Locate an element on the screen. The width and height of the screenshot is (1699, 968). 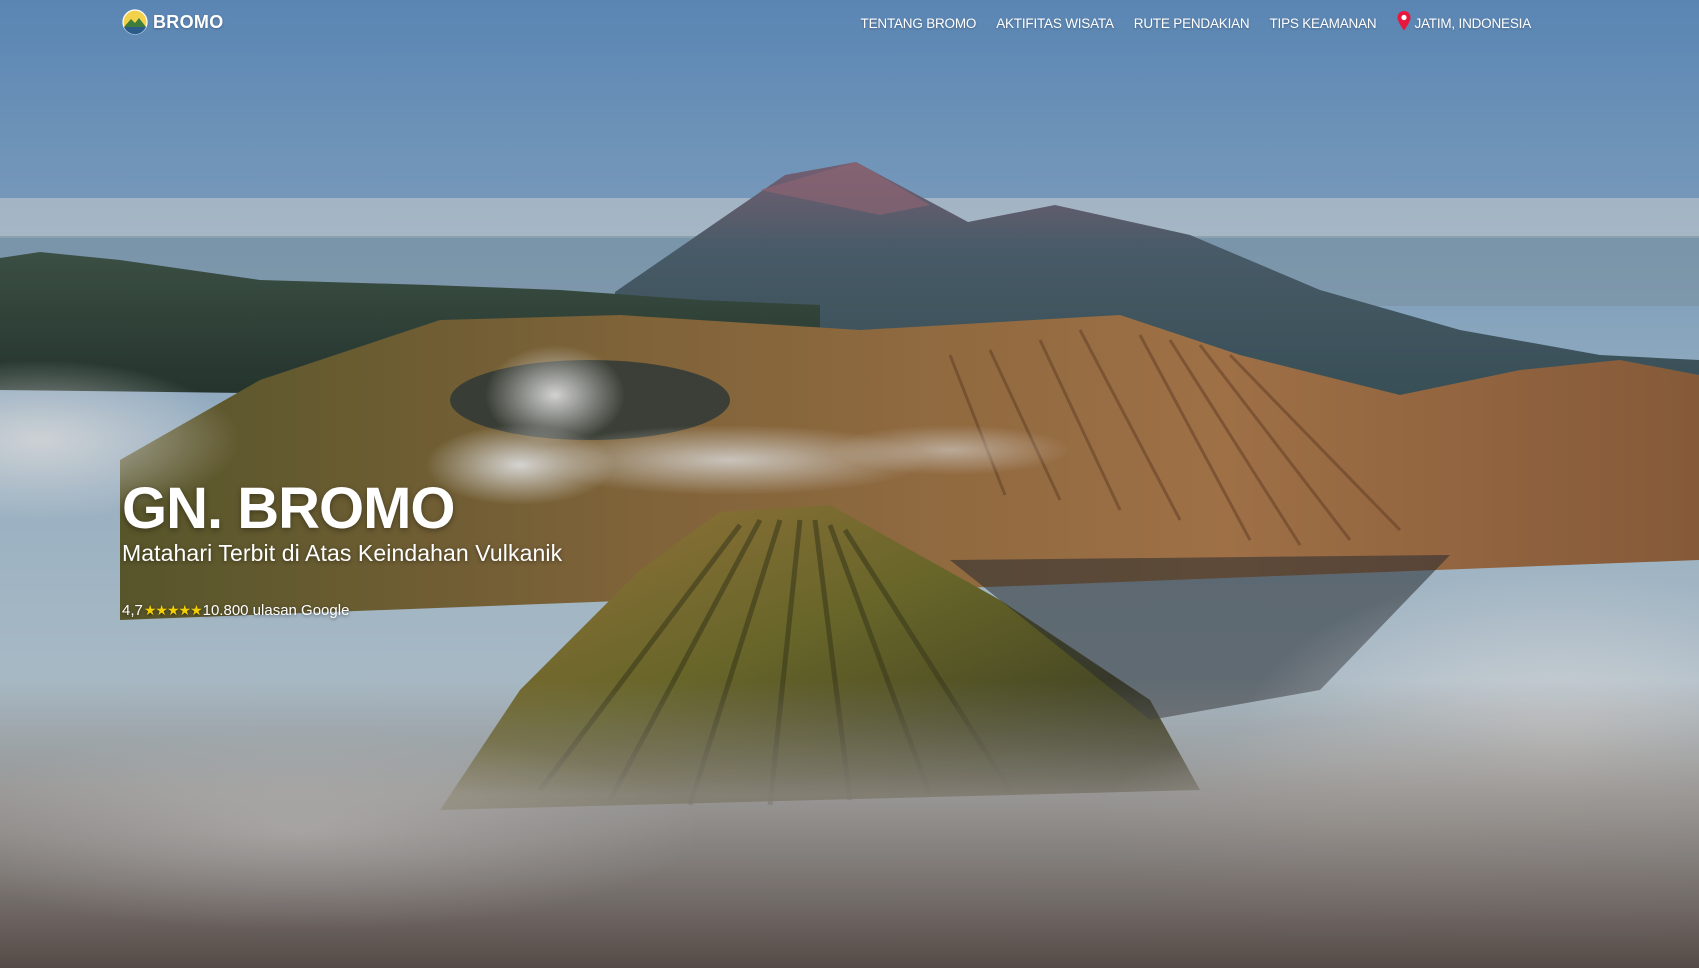
nav-item-location: JATIM, INDONESIA is located at coordinates (1463, 21).